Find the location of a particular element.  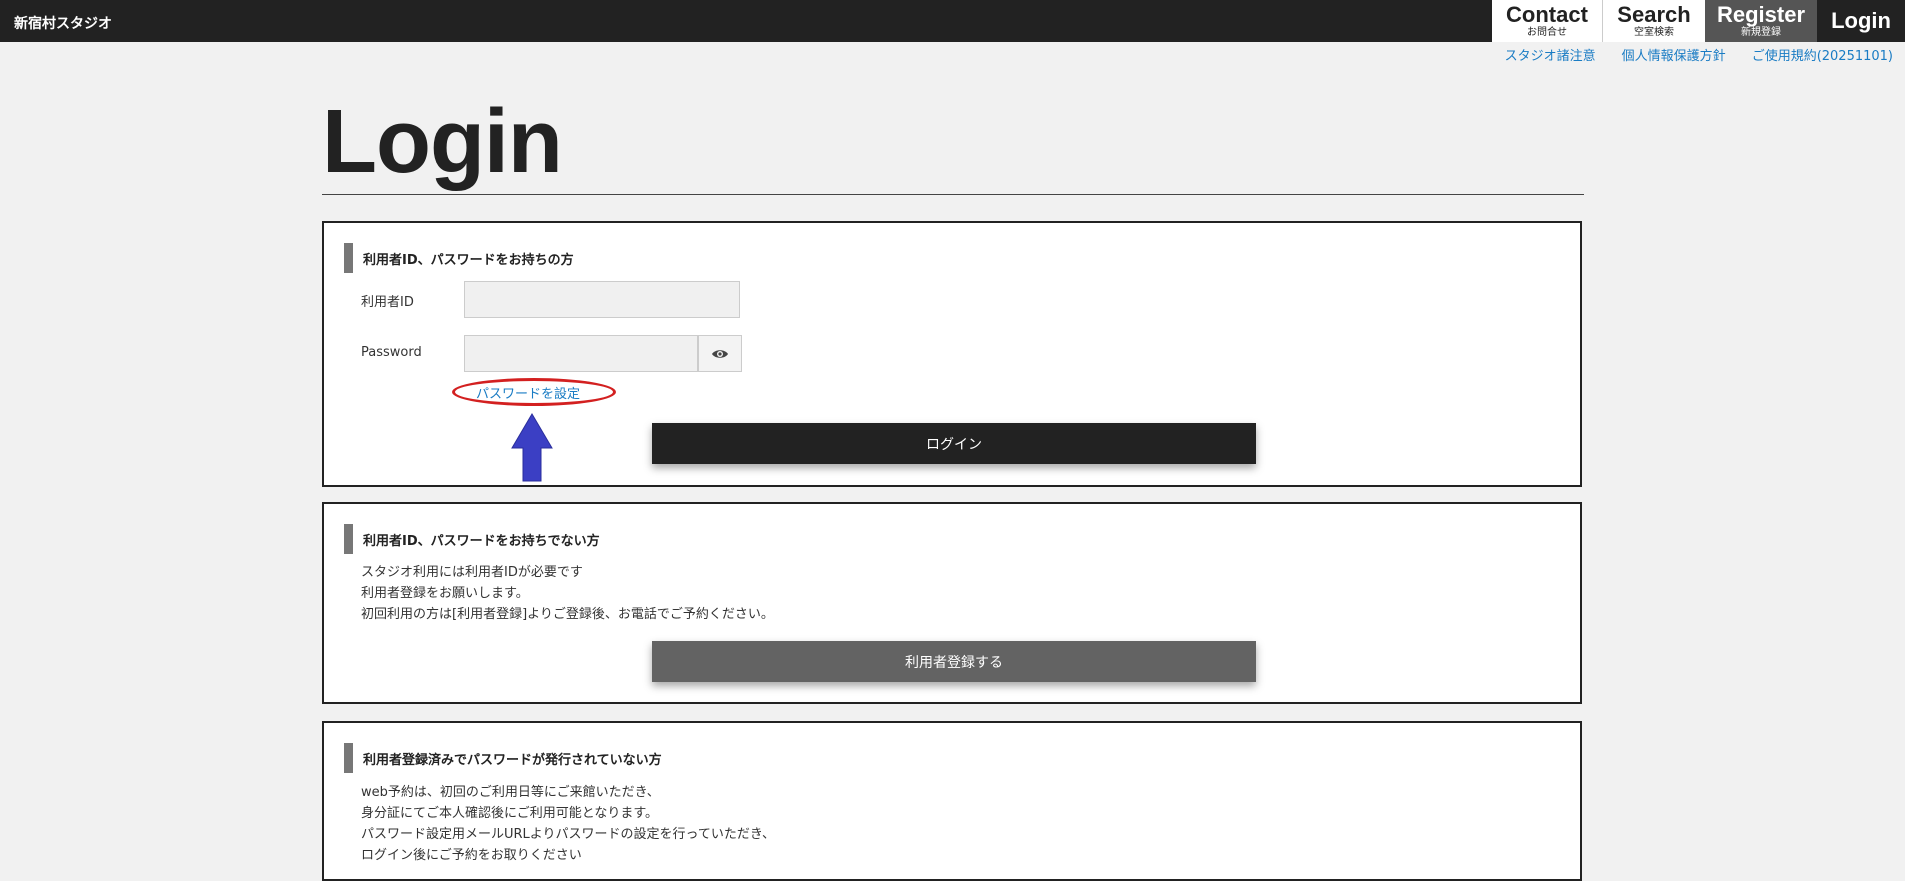

site-name: 新宿村スタジオ is located at coordinates (63, 23).